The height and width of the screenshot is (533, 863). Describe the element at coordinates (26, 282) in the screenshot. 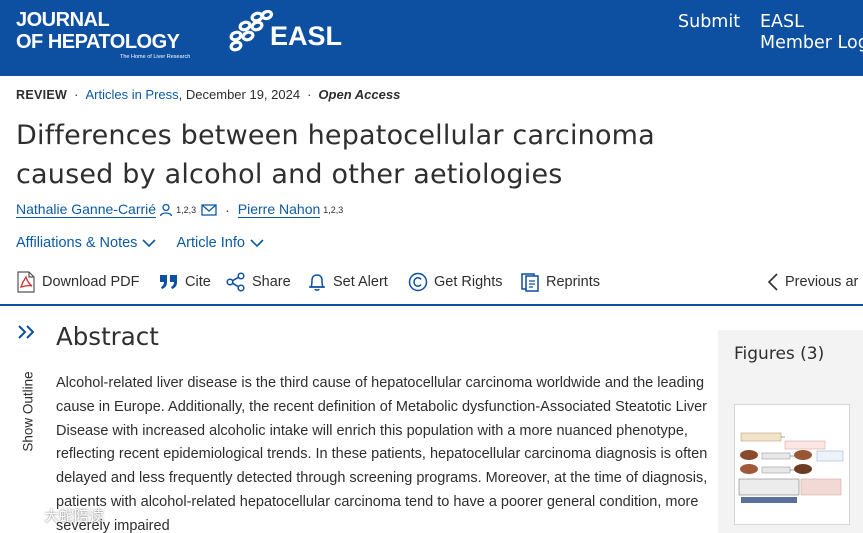

I see `pdf-icon` at that location.